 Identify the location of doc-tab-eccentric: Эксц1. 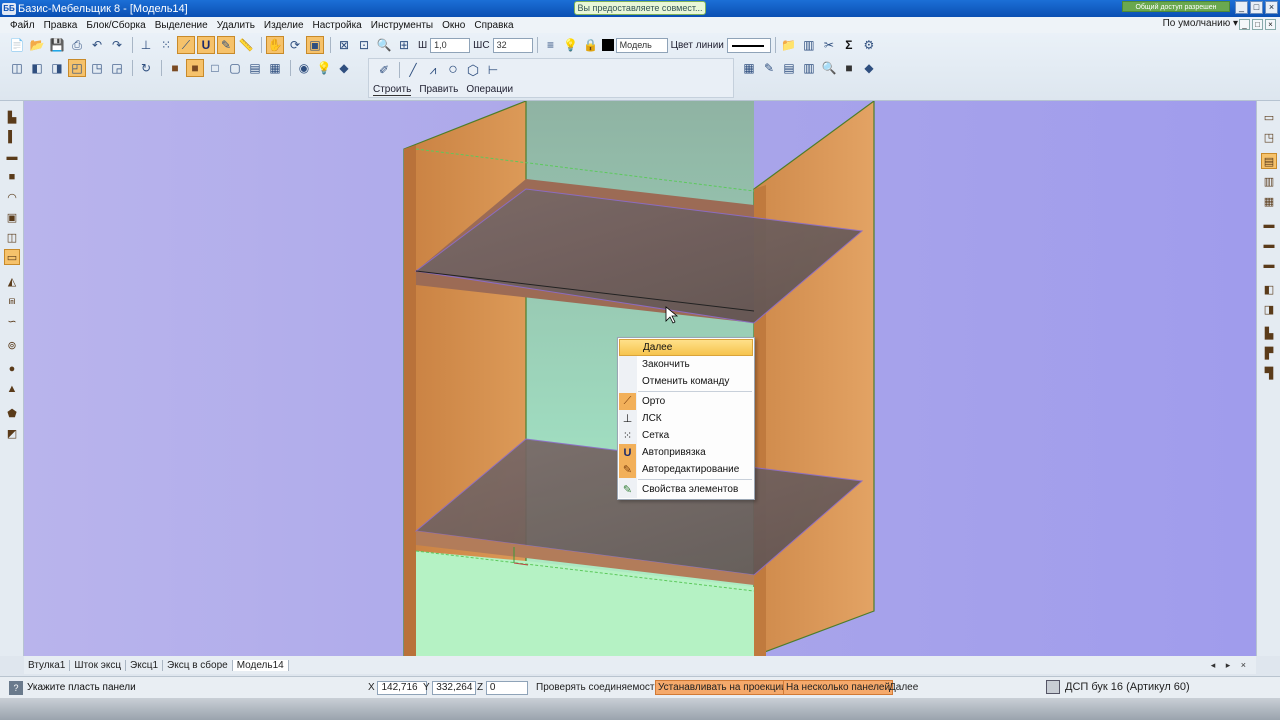
(145, 665).